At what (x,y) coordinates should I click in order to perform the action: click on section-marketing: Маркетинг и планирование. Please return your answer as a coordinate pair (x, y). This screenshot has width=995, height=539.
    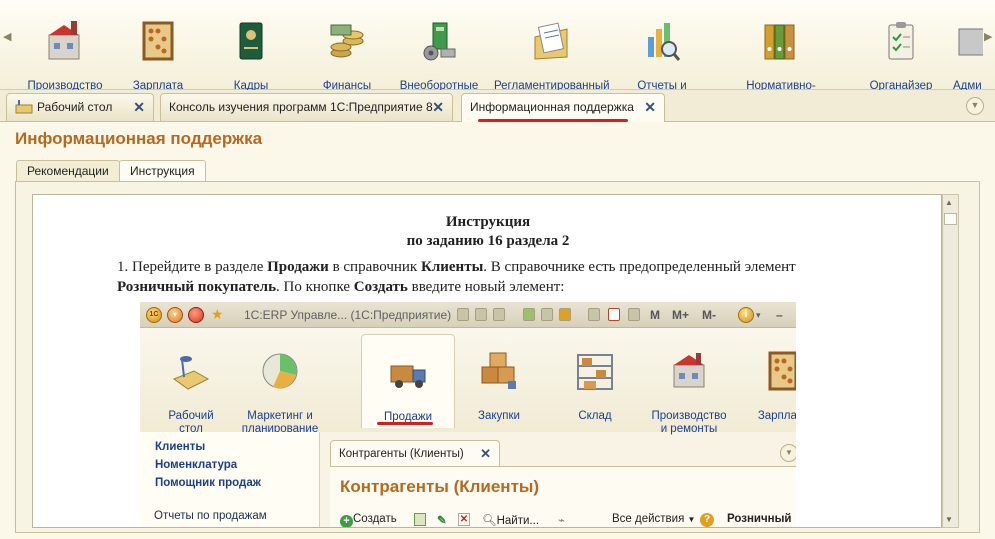
    Looking at the image, I should click on (280, 387).